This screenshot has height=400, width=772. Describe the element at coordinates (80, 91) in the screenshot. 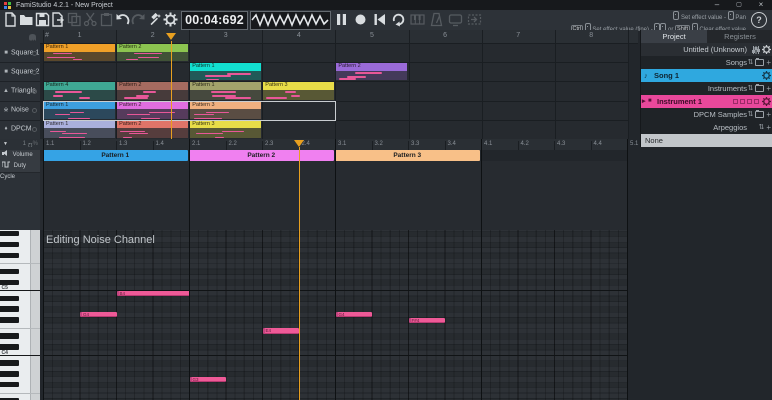

I see `pattern-cell: Pattern 4` at that location.